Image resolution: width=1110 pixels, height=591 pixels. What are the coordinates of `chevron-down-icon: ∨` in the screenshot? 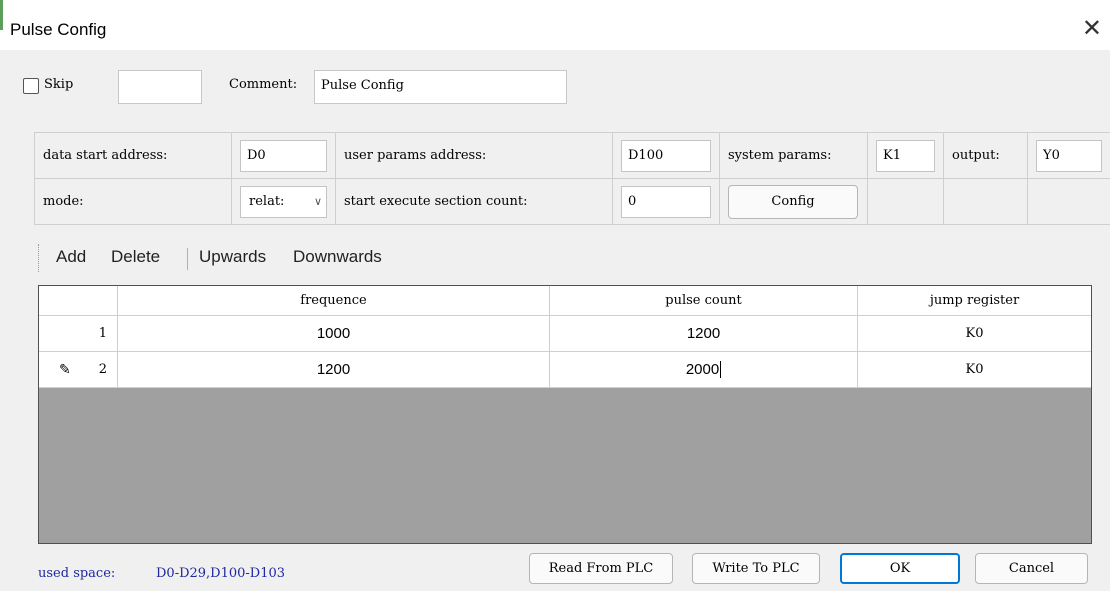 It's located at (317, 201).